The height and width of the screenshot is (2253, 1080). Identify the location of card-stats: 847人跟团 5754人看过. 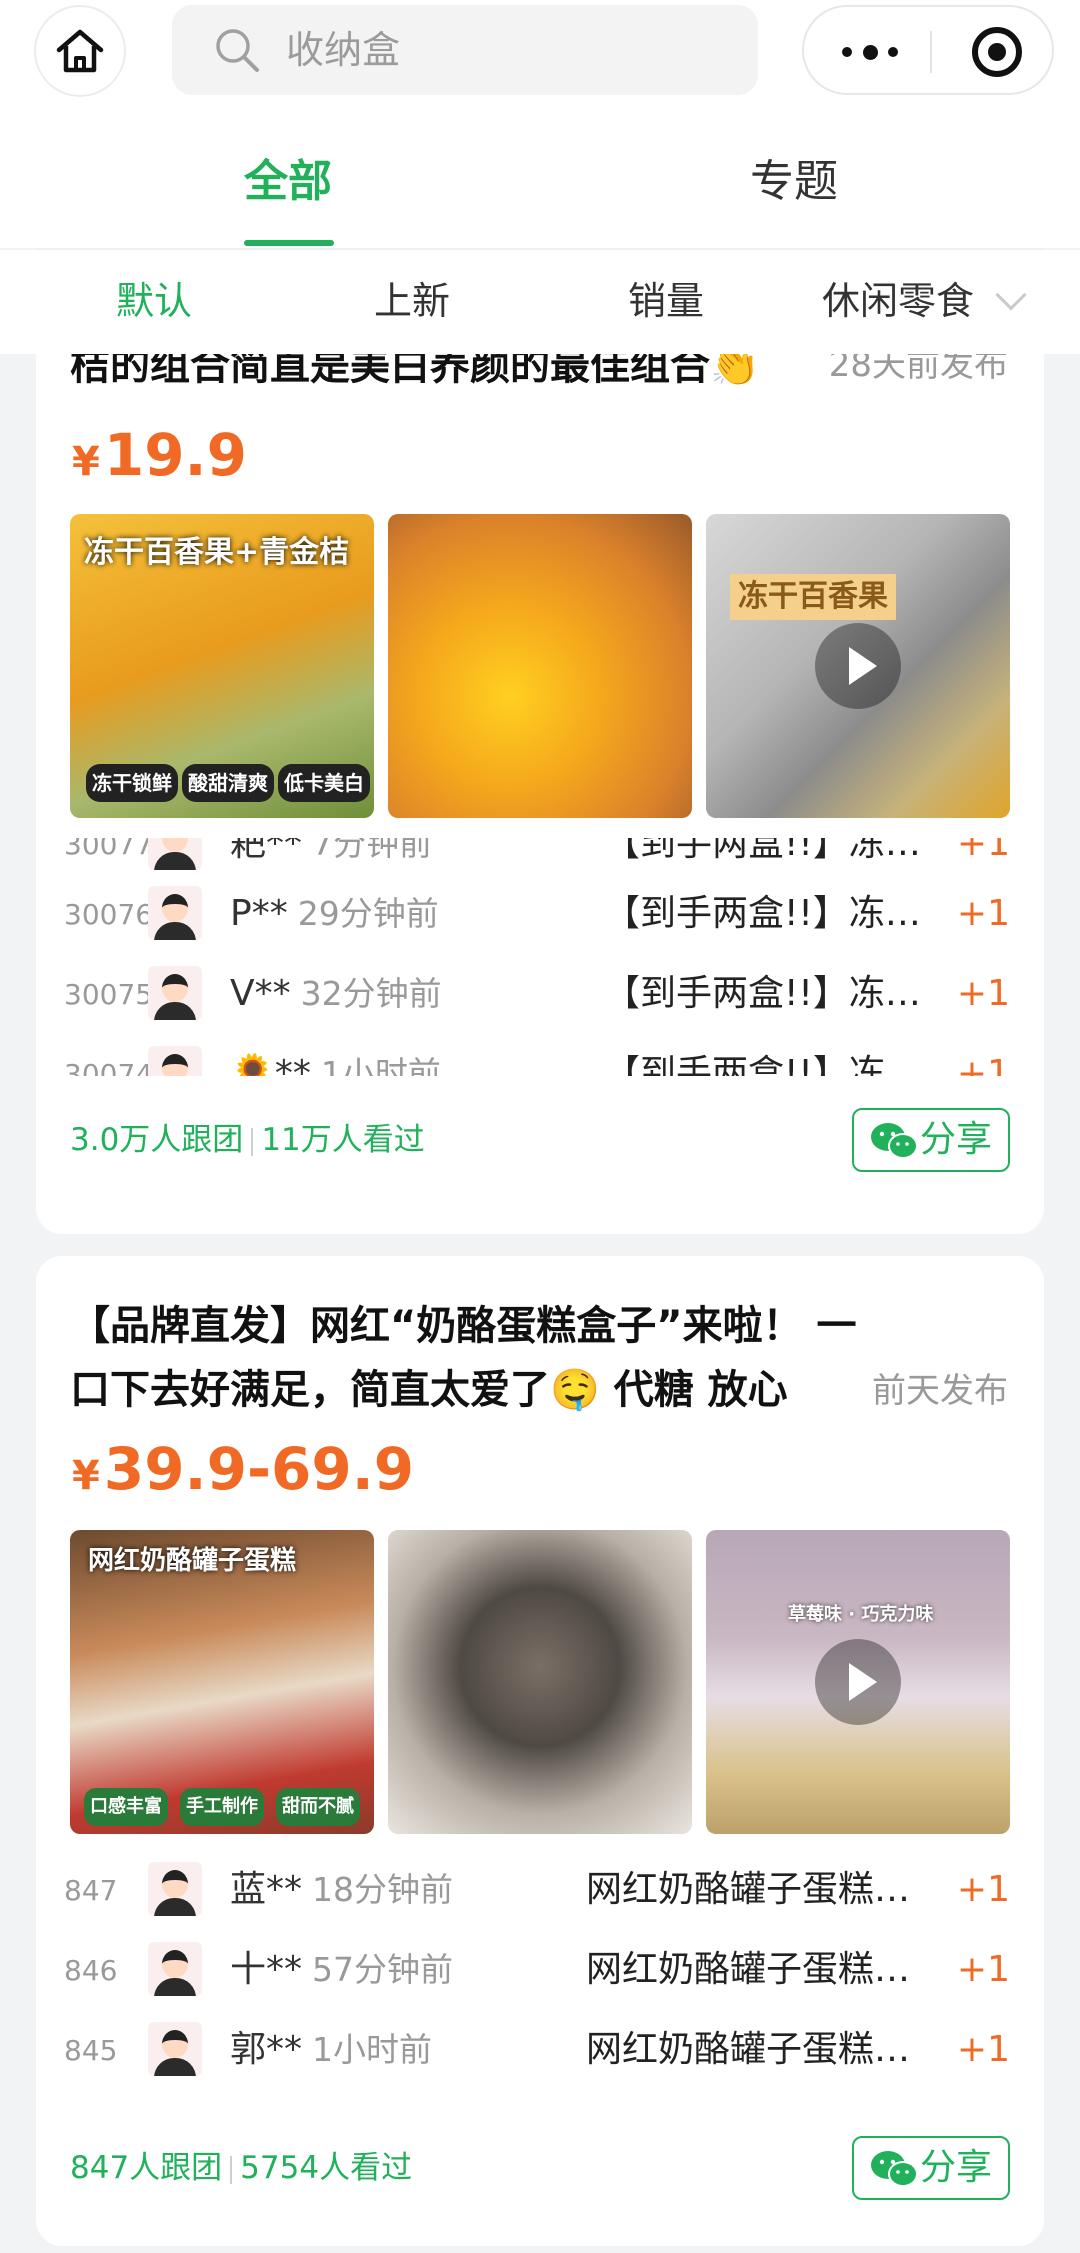
(241, 2168).